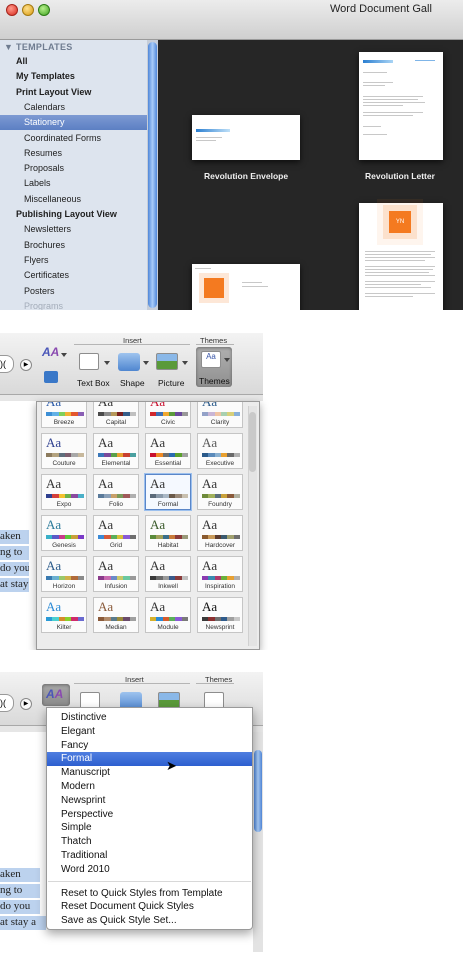 Image resolution: width=463 pixels, height=956 pixels. What do you see at coordinates (73, 123) in the screenshot?
I see `sidebar-item-stationery: Stationery` at bounding box center [73, 123].